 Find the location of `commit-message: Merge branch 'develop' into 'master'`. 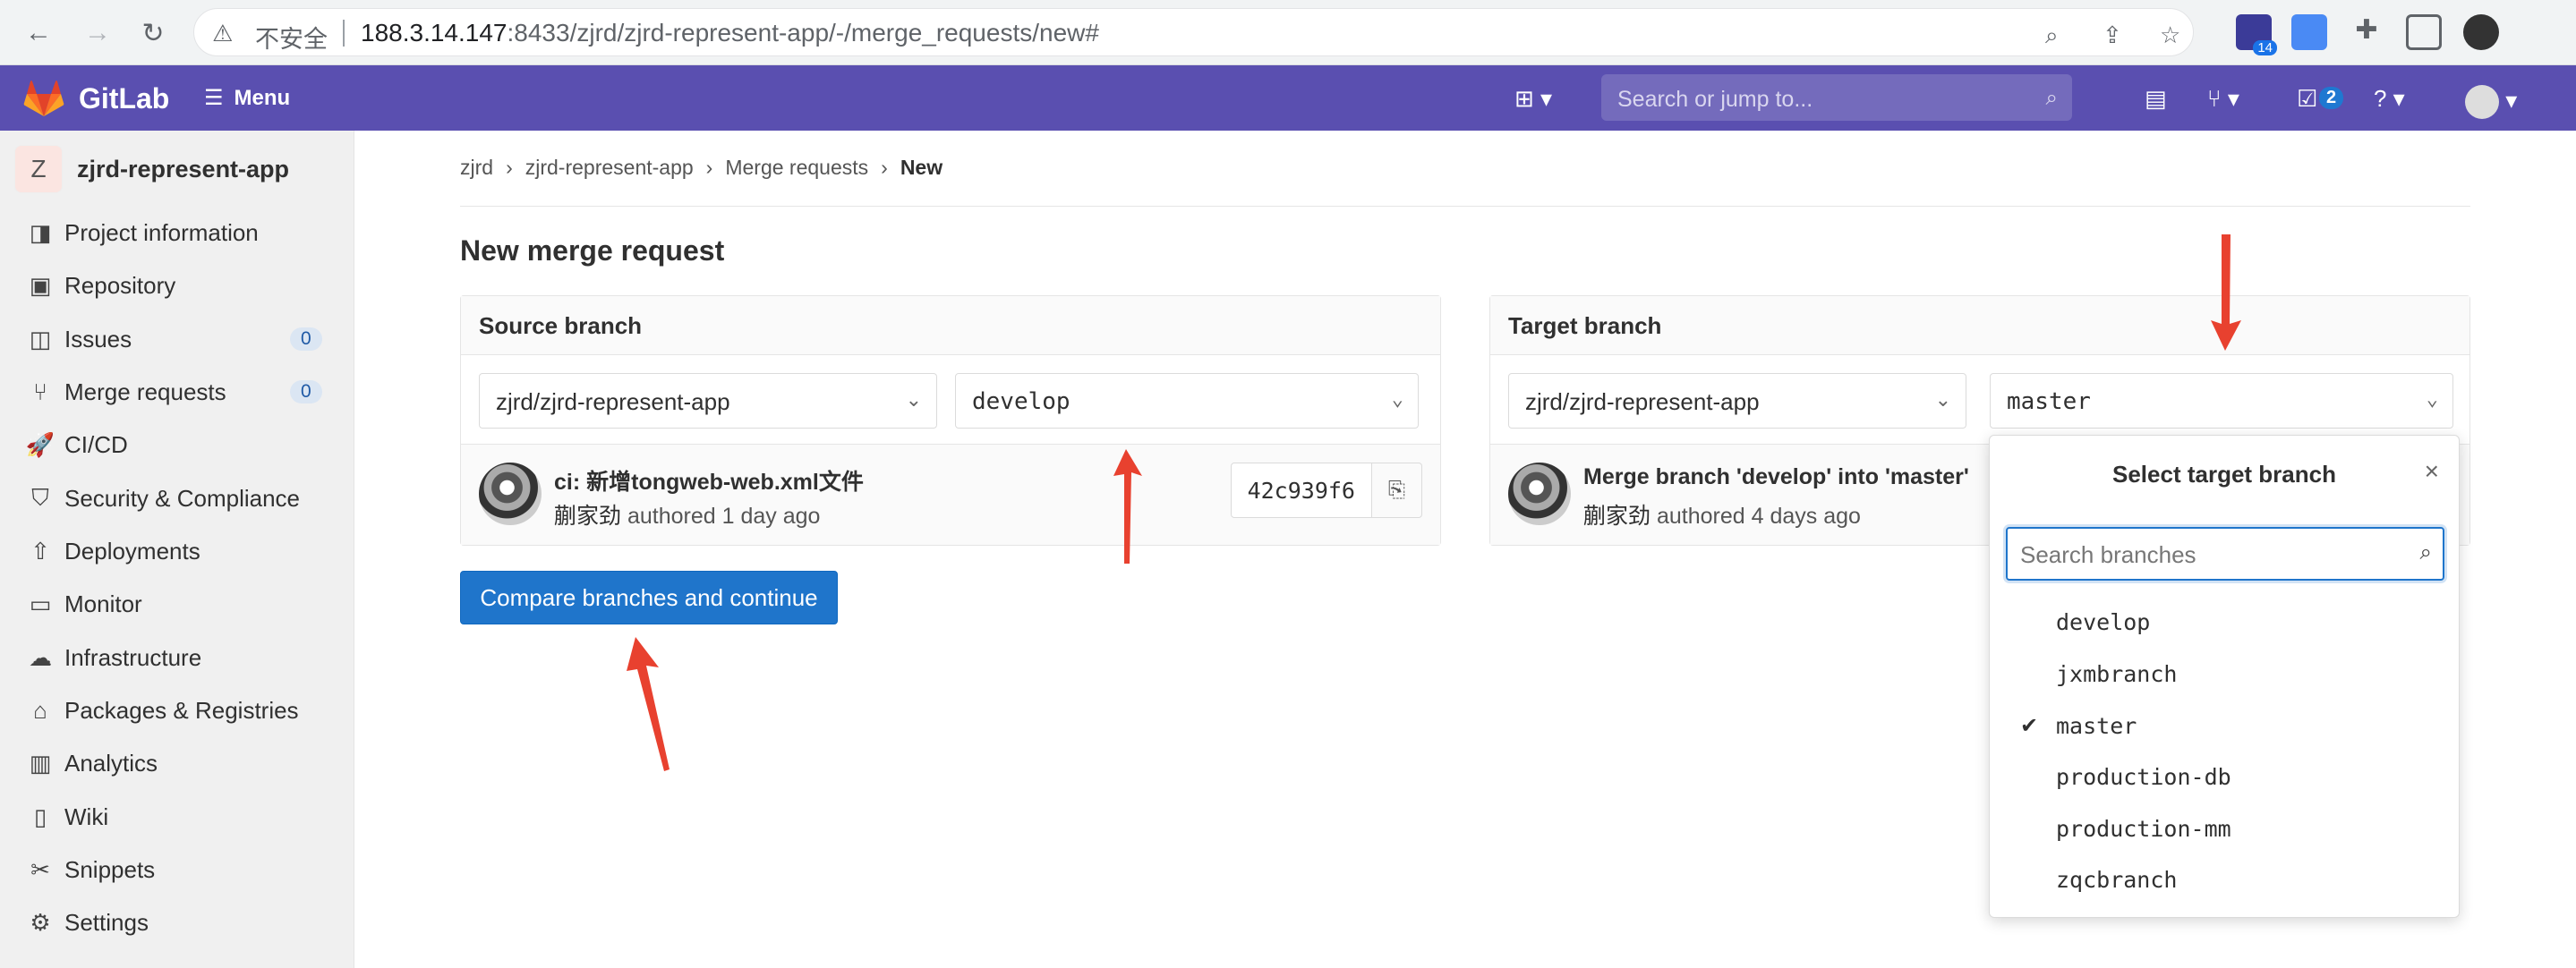

commit-message: Merge branch 'develop' into 'master' is located at coordinates (1776, 477).